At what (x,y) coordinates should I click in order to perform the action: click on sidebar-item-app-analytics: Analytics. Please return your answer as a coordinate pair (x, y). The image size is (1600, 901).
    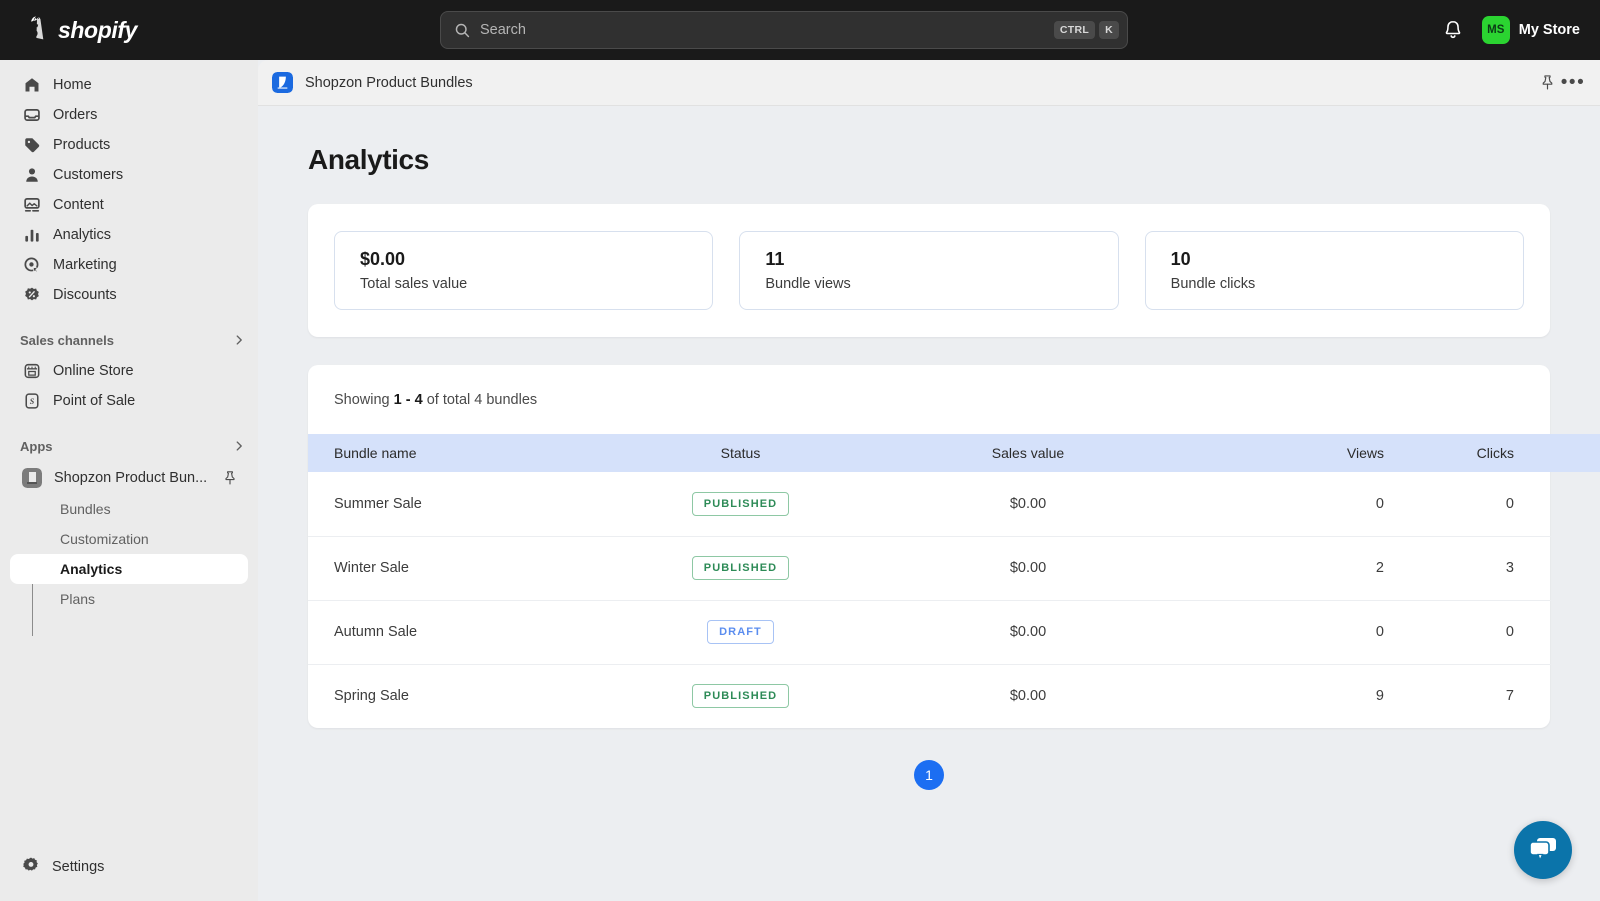
    Looking at the image, I should click on (129, 569).